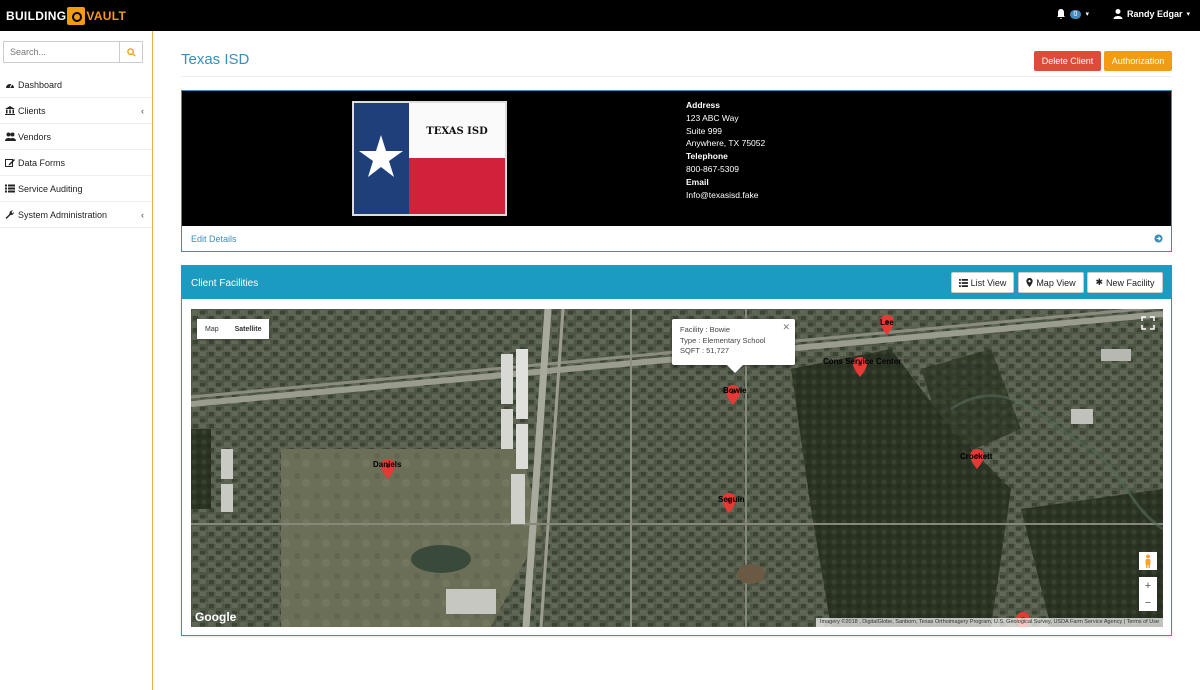 This screenshot has height=690, width=1200. What do you see at coordinates (1061, 14) in the screenshot?
I see `bell-icon` at bounding box center [1061, 14].